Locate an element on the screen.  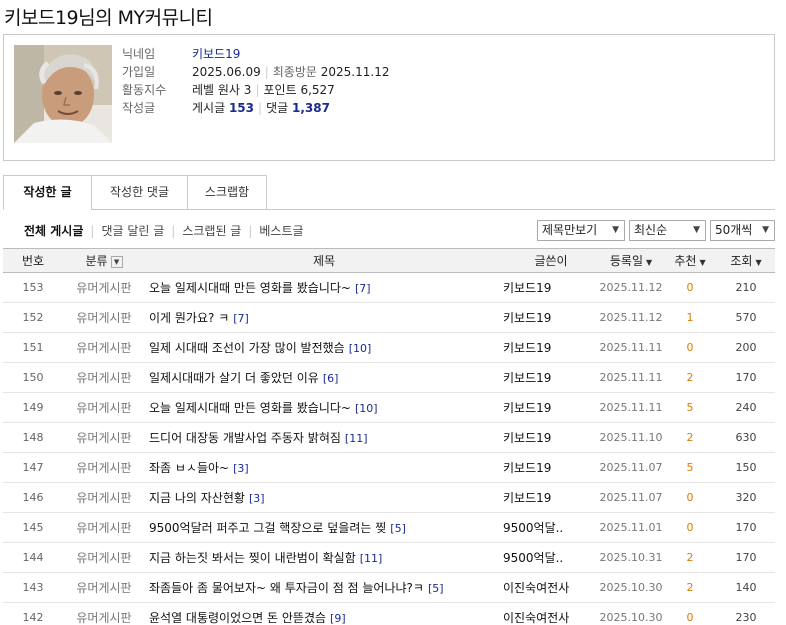
sort-select: 최신순 ▼ is located at coordinates (667, 230).